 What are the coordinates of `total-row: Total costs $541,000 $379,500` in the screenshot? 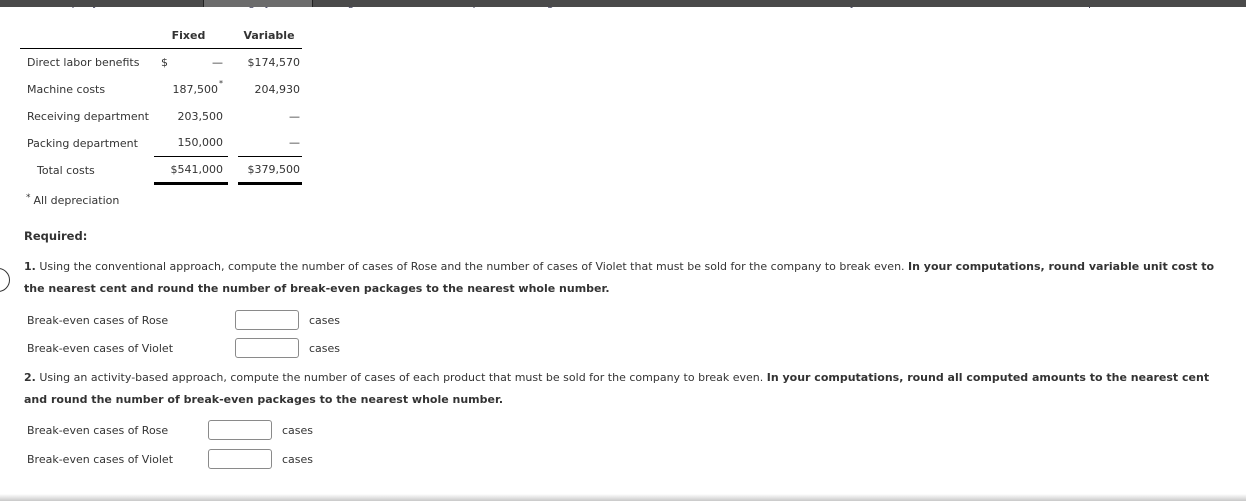 It's located at (161, 170).